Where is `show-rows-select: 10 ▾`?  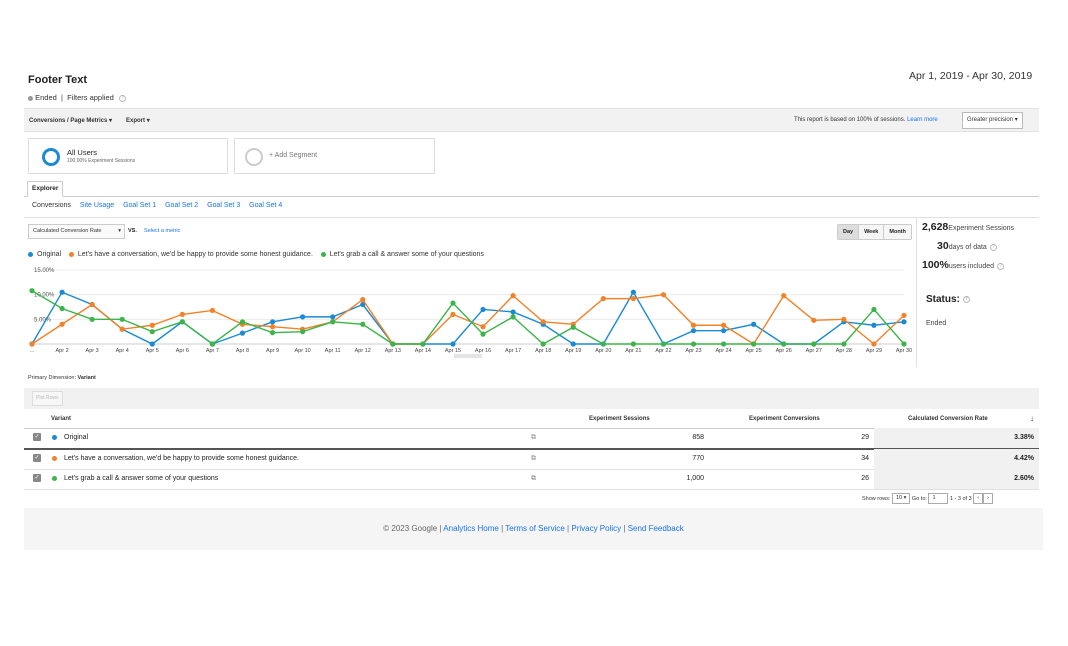
show-rows-select: 10 ▾ is located at coordinates (901, 498).